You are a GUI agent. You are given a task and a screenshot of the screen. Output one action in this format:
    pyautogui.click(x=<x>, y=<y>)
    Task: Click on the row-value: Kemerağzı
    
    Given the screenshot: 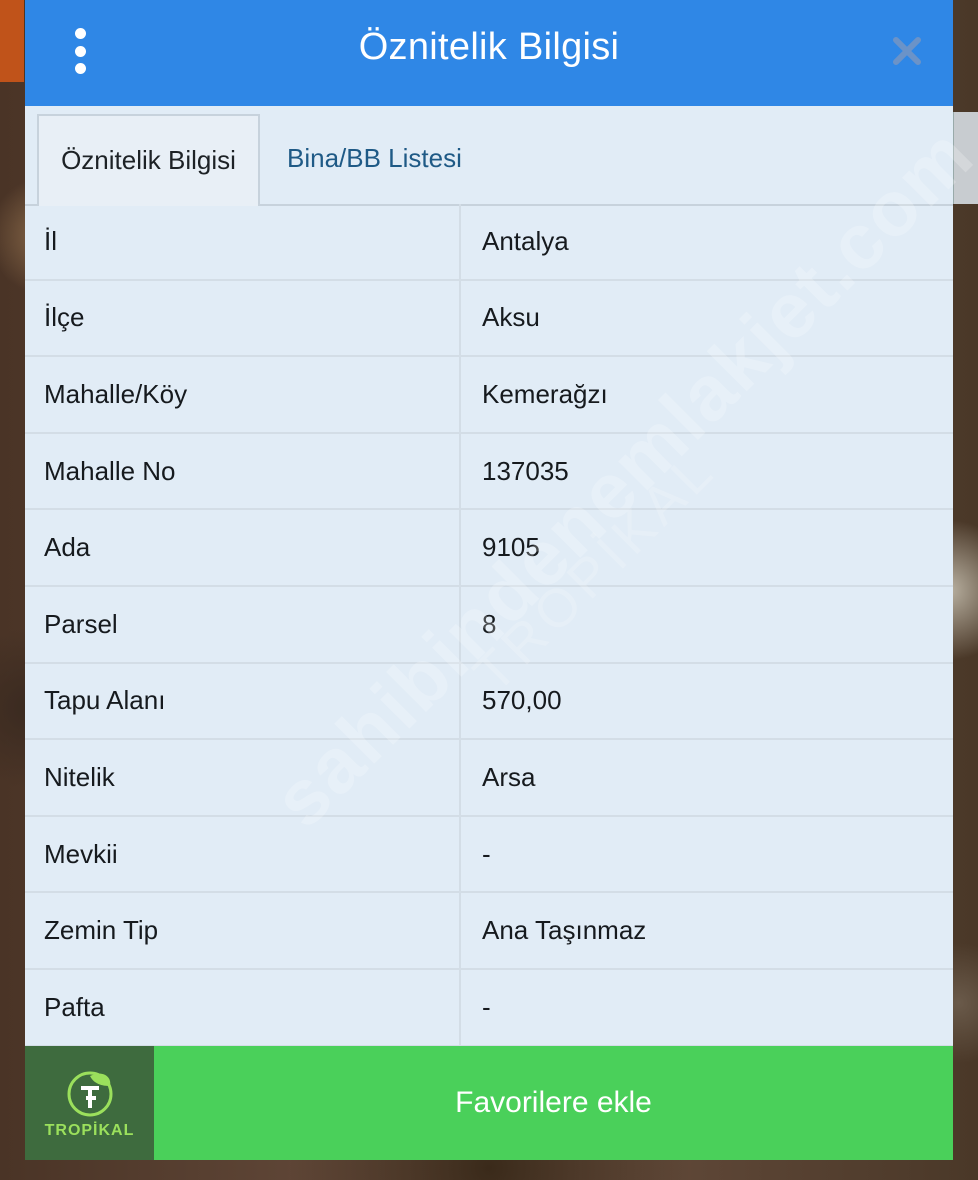 What is the action you would take?
    pyautogui.click(x=545, y=393)
    